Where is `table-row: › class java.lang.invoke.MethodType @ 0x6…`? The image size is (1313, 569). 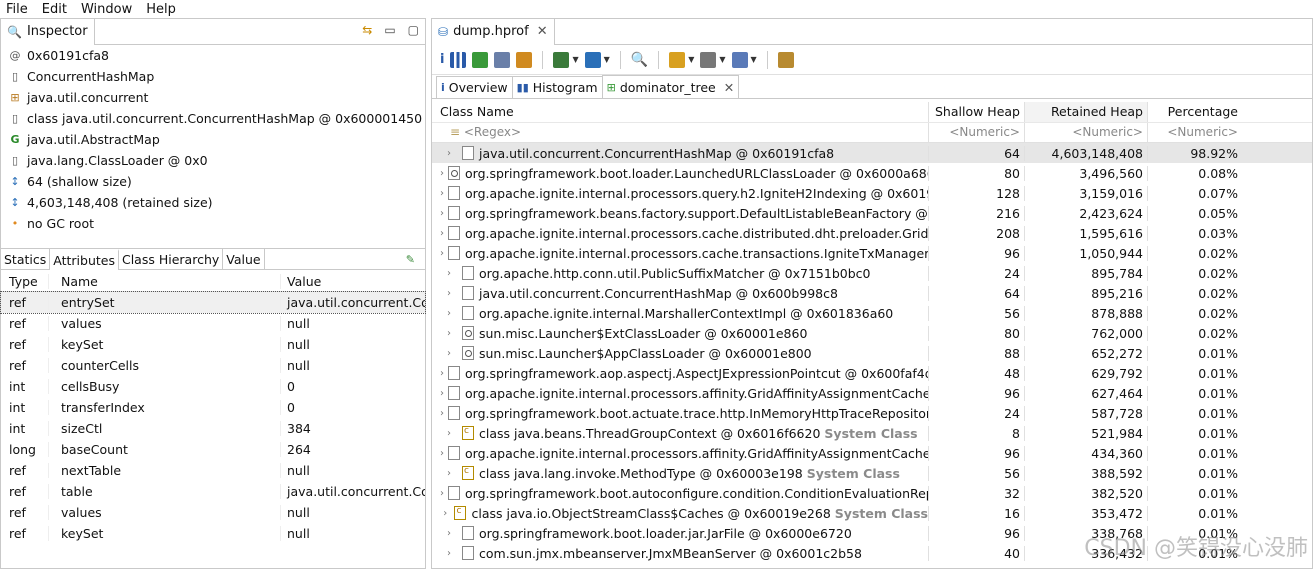
table-row: › class java.lang.invoke.MethodType @ 0x6… is located at coordinates (872, 473).